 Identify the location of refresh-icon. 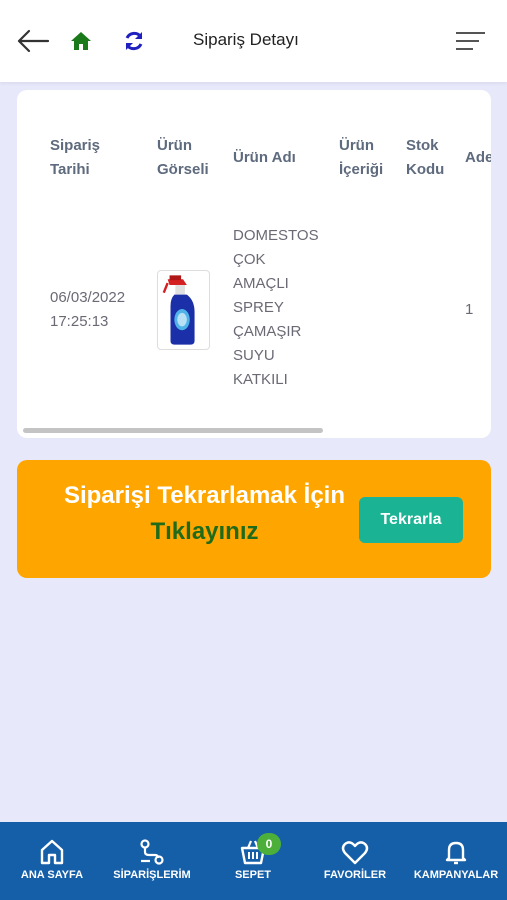
(134, 41).